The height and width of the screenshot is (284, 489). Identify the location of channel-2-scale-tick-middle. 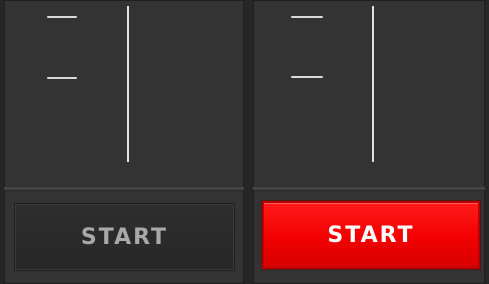
(307, 77).